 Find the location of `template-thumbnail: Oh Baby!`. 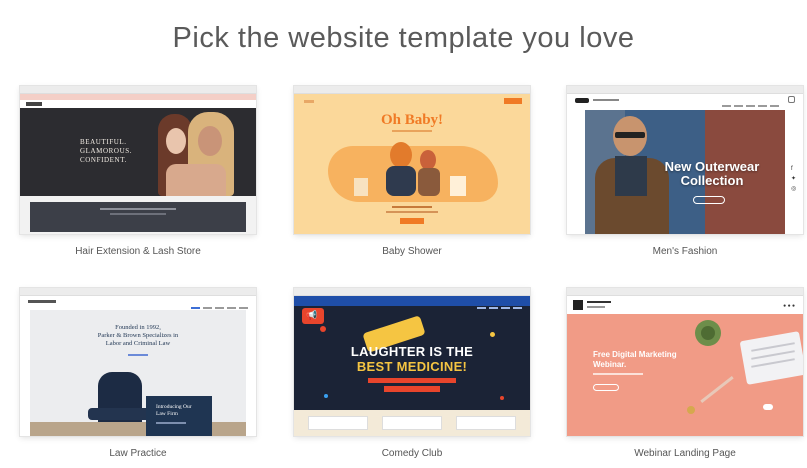

template-thumbnail: Oh Baby! is located at coordinates (412, 160).